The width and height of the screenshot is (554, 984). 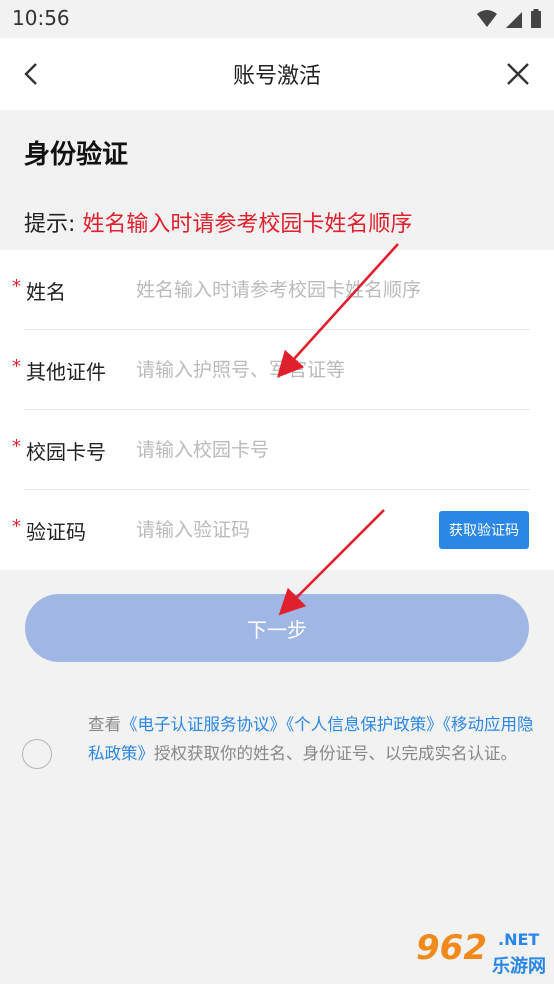 What do you see at coordinates (326, 450) in the screenshot?
I see `campus-card-input` at bounding box center [326, 450].